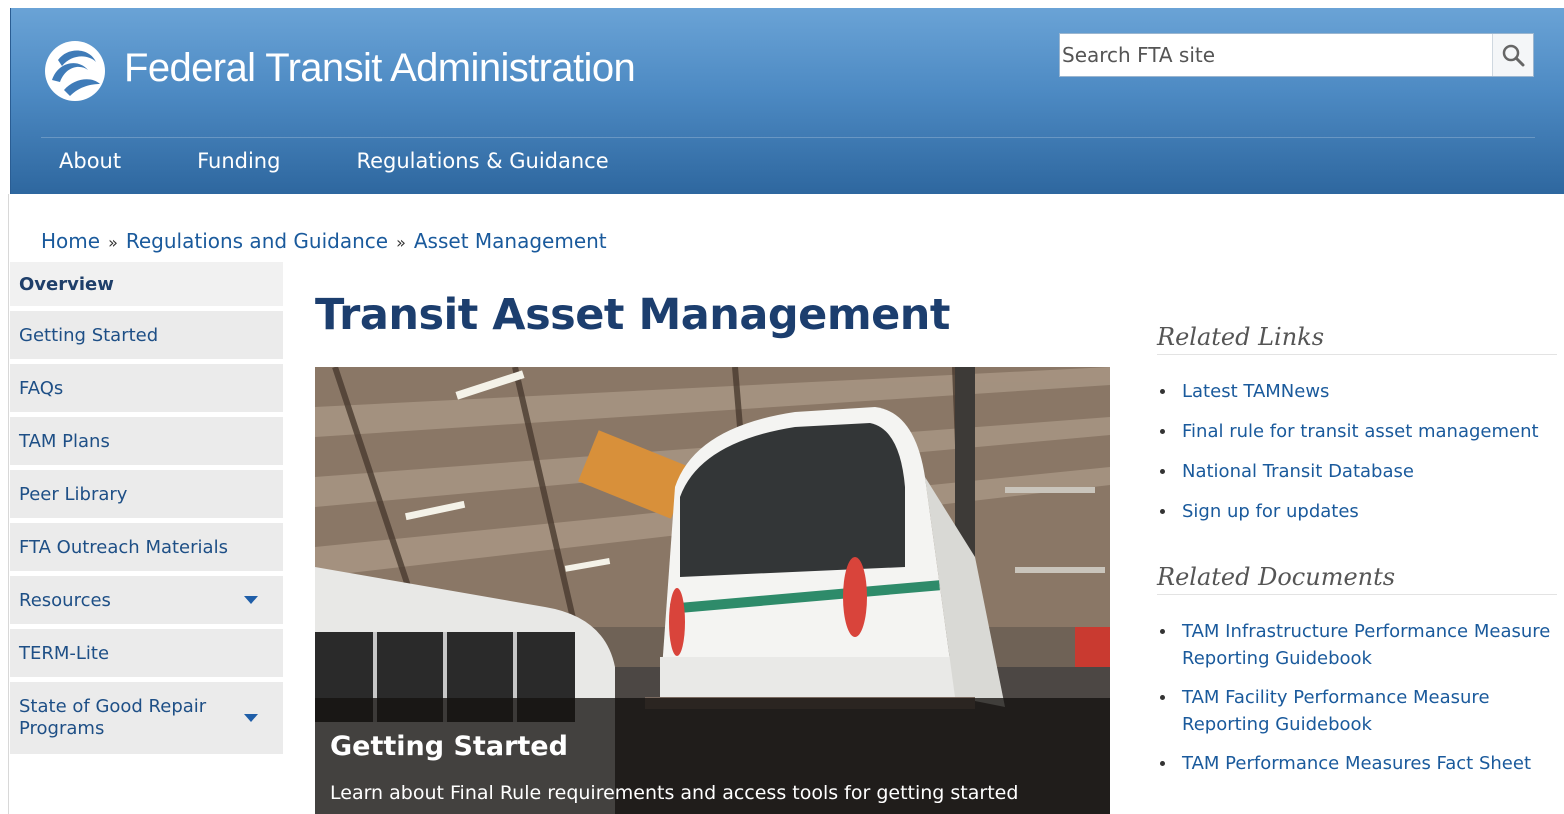  I want to click on sidebar-item-label: Overview, so click(66, 284).